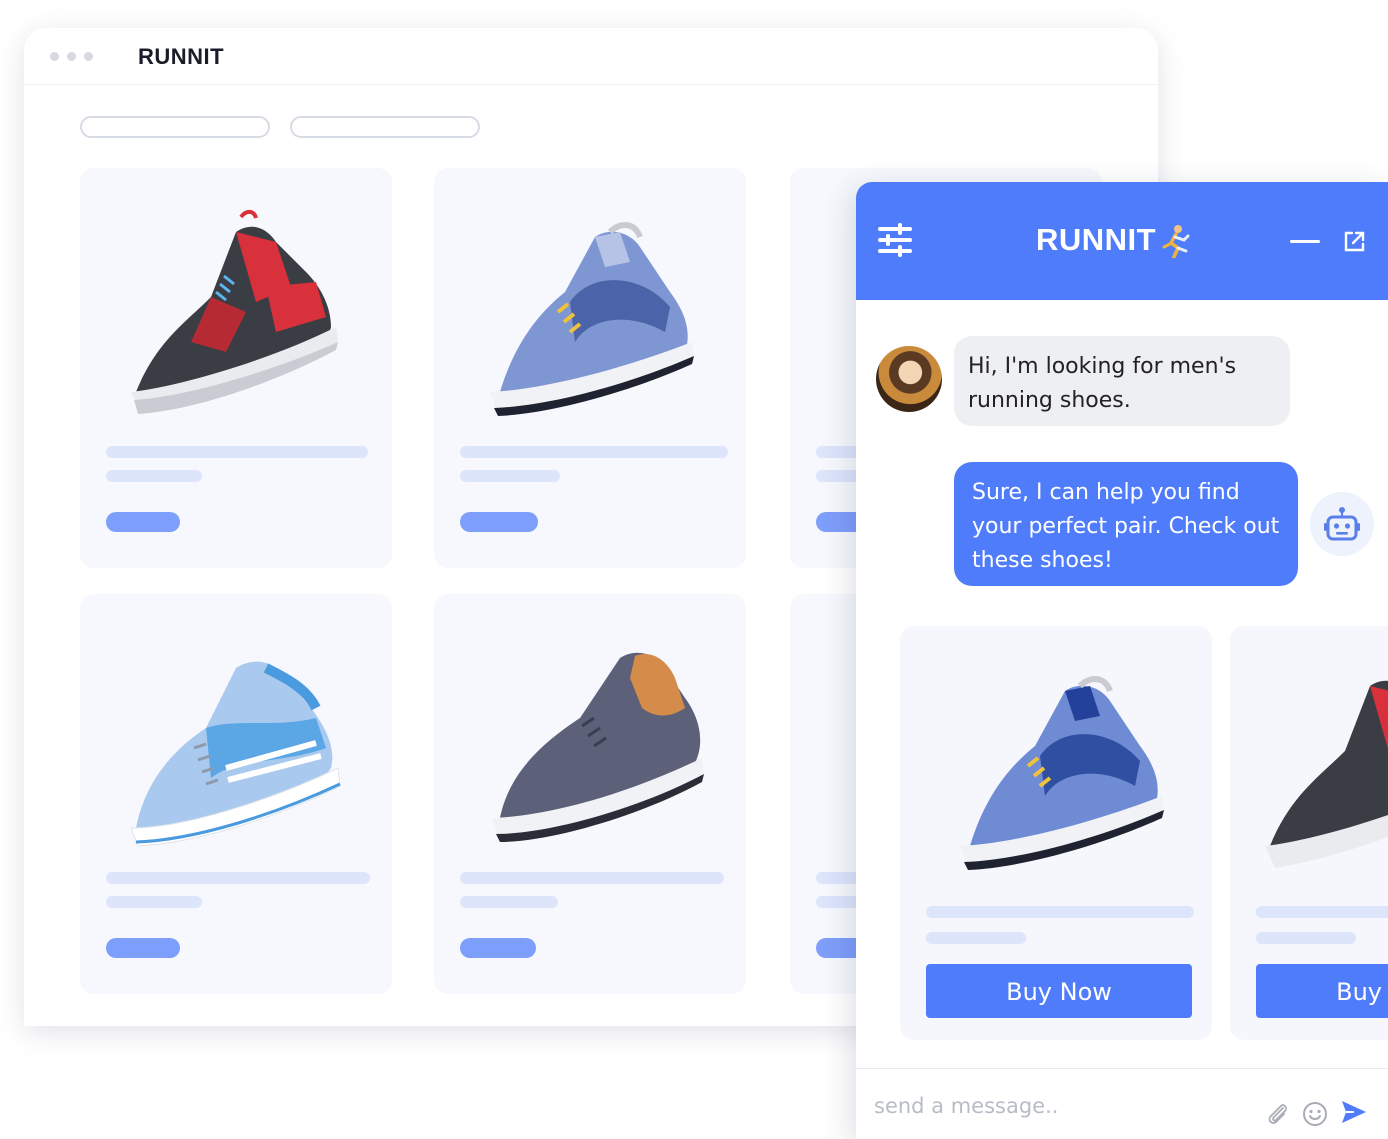 The width and height of the screenshot is (1388, 1139). I want to click on window-controls, so click(71, 56).